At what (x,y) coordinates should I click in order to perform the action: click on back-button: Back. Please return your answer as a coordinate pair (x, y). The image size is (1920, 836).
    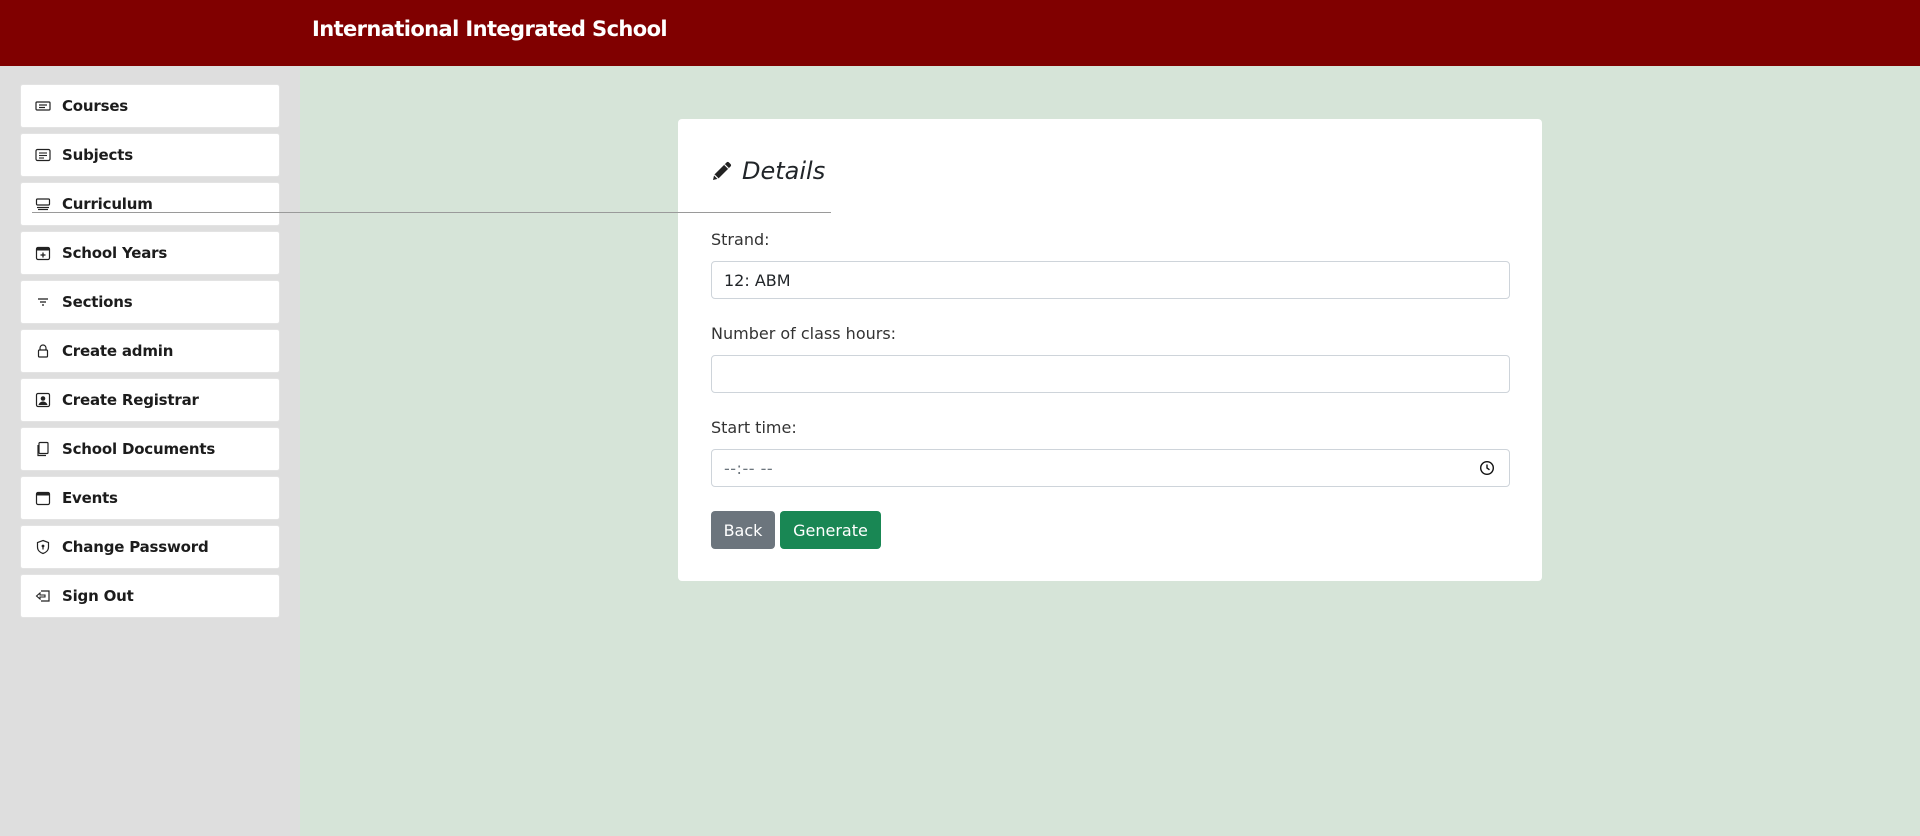
    Looking at the image, I should click on (743, 530).